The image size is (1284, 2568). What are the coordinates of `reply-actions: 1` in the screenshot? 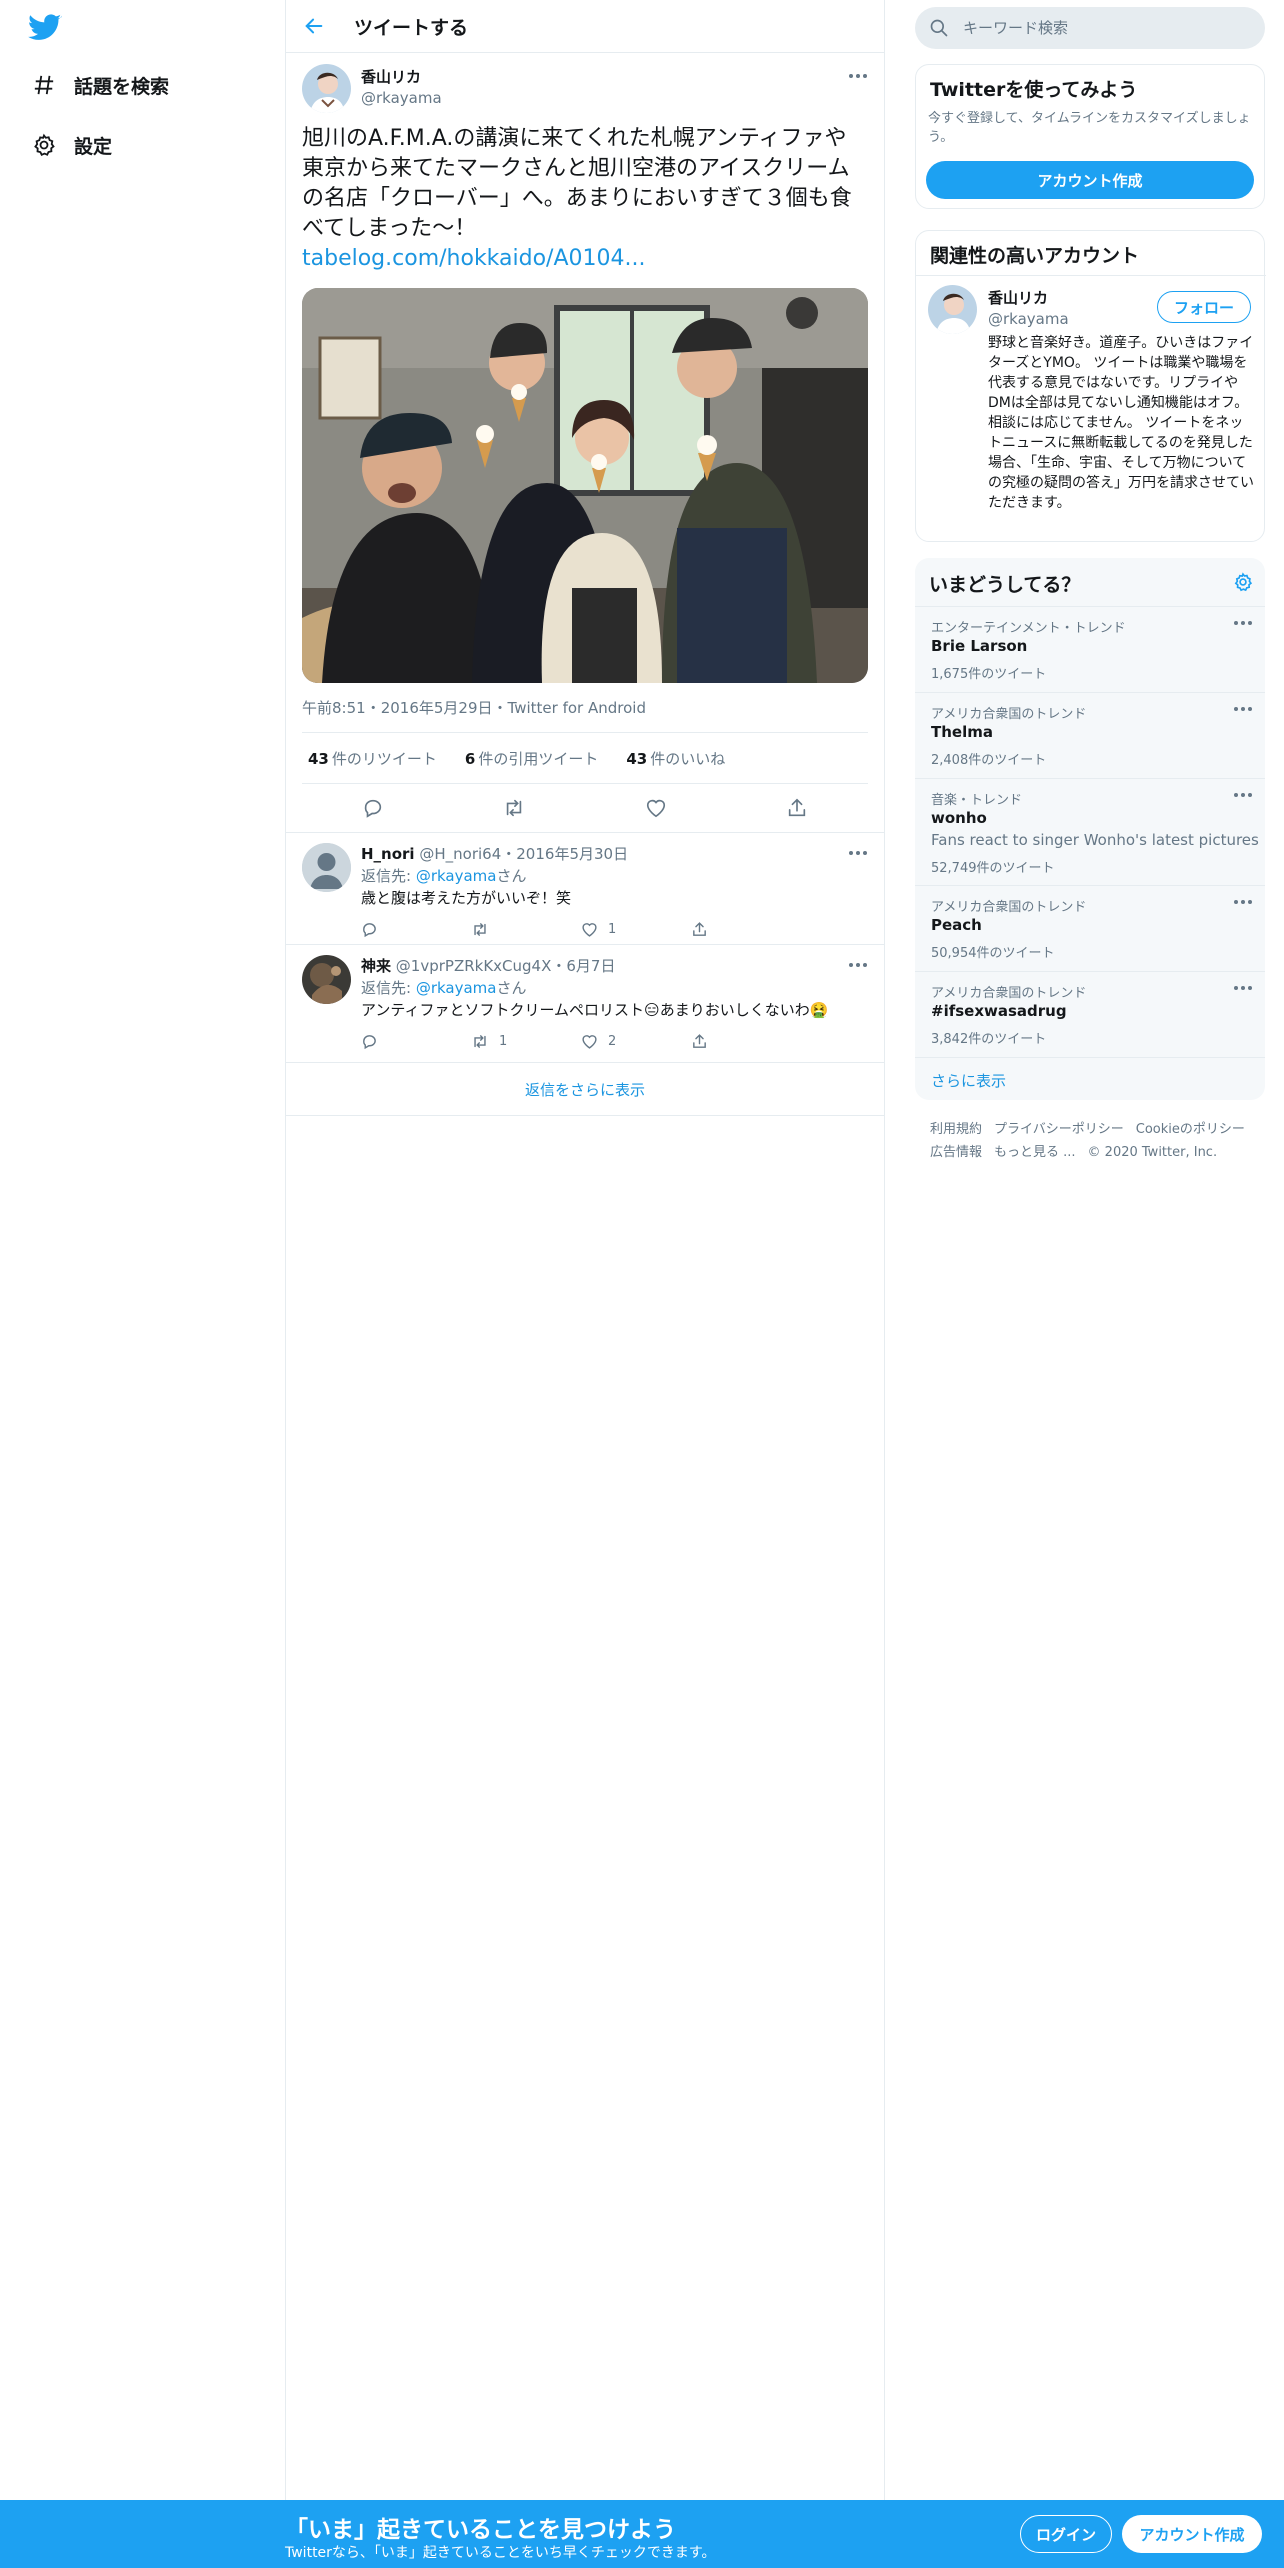 It's located at (581, 929).